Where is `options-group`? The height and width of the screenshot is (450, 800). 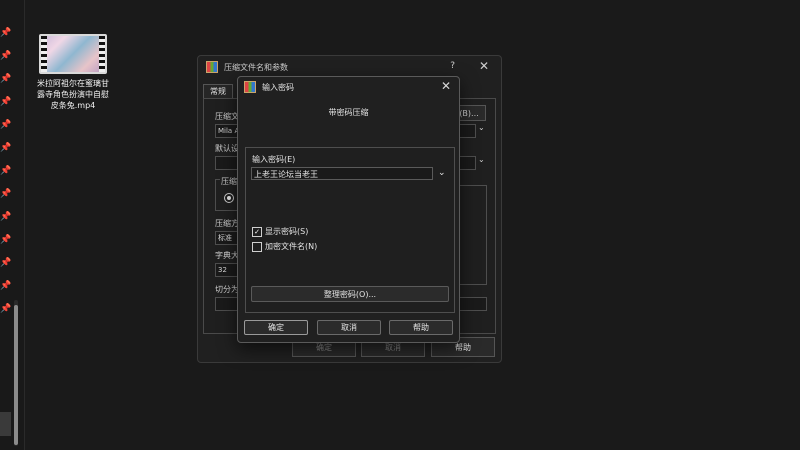 options-group is located at coordinates (472, 235).